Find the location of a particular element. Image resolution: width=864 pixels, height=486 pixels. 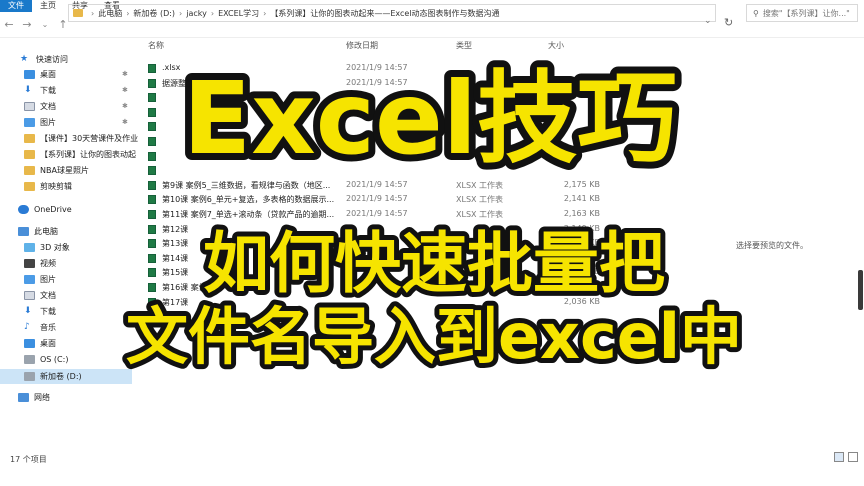

nav-label: 快速访问 is located at coordinates (52, 59).